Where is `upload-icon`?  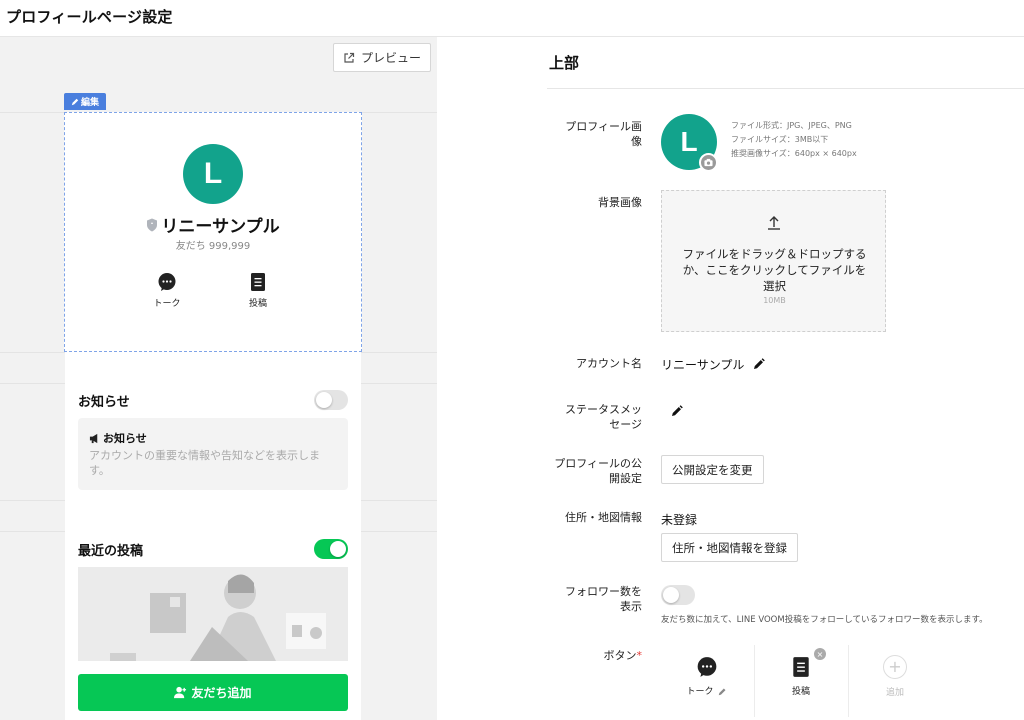
upload-icon is located at coordinates (774, 223).